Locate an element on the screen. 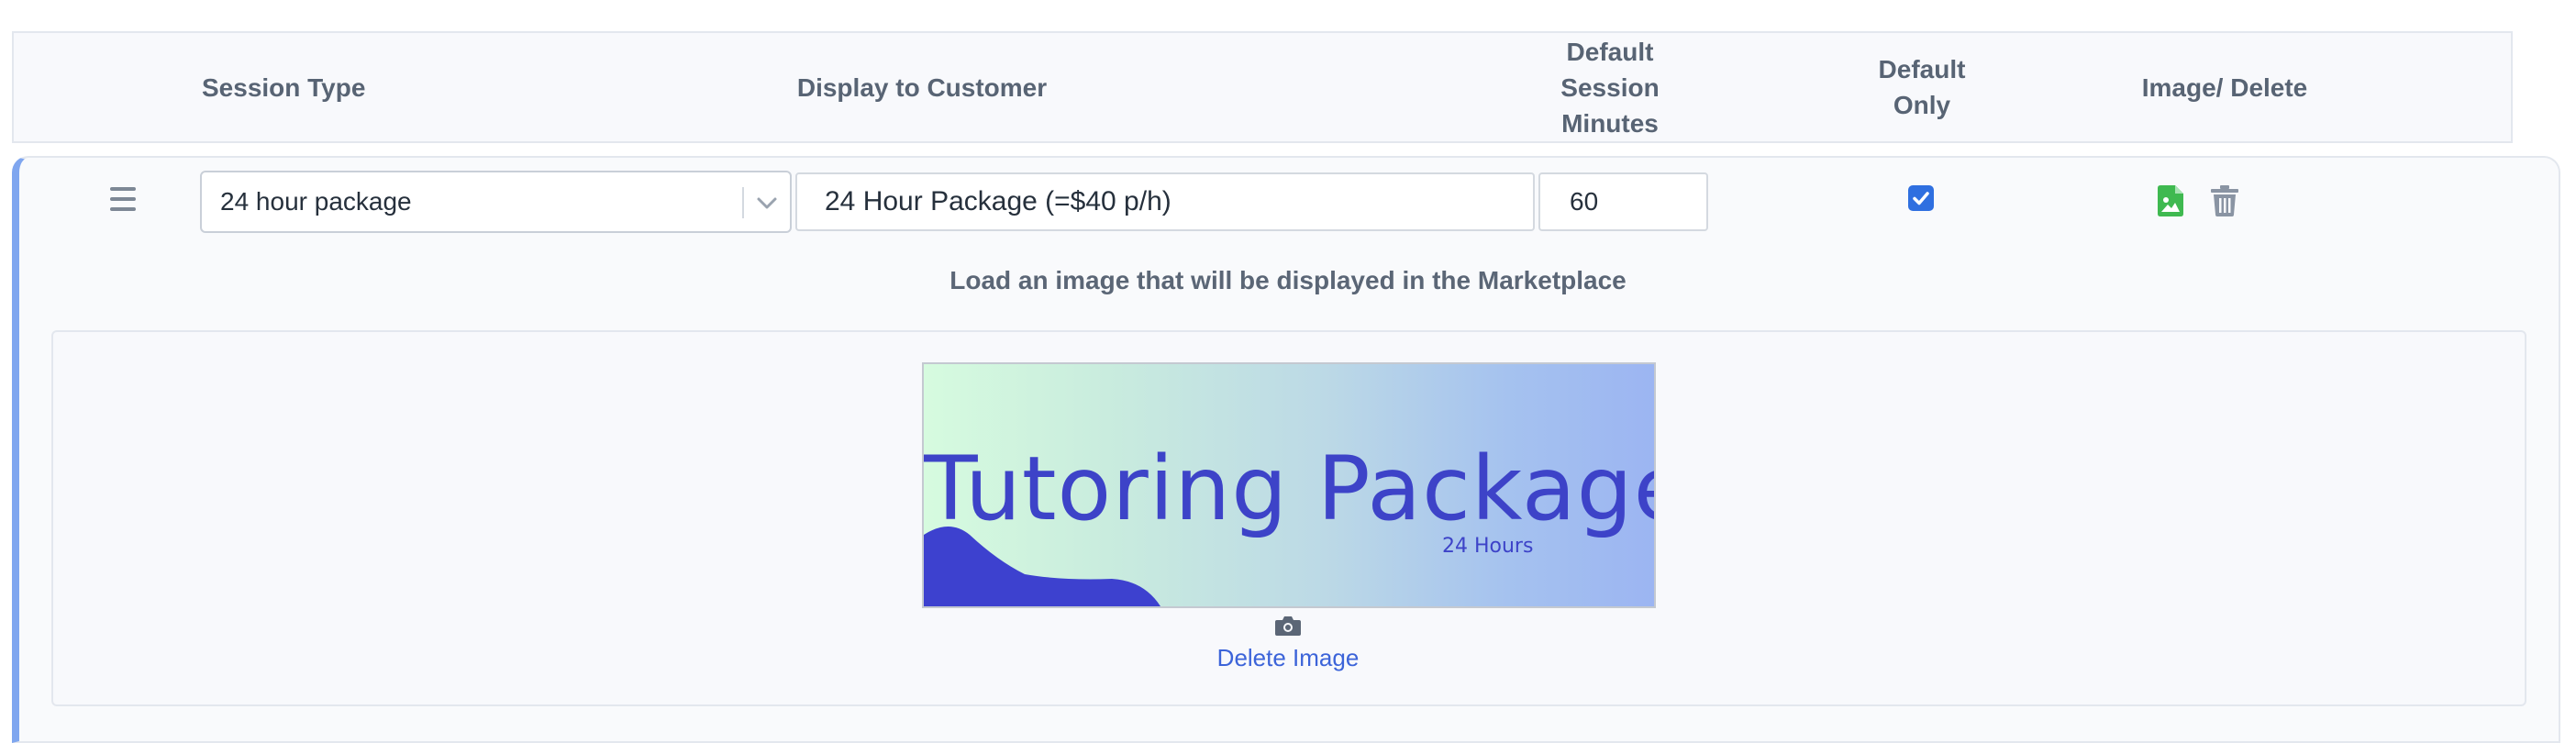 This screenshot has width=2576, height=743. camera-icon is located at coordinates (1288, 625).